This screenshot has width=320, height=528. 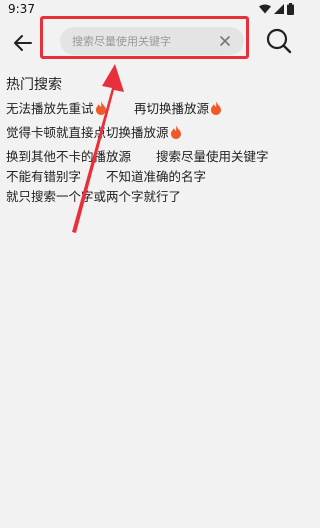 What do you see at coordinates (98, 148) in the screenshot?
I see `annotation-arrow` at bounding box center [98, 148].